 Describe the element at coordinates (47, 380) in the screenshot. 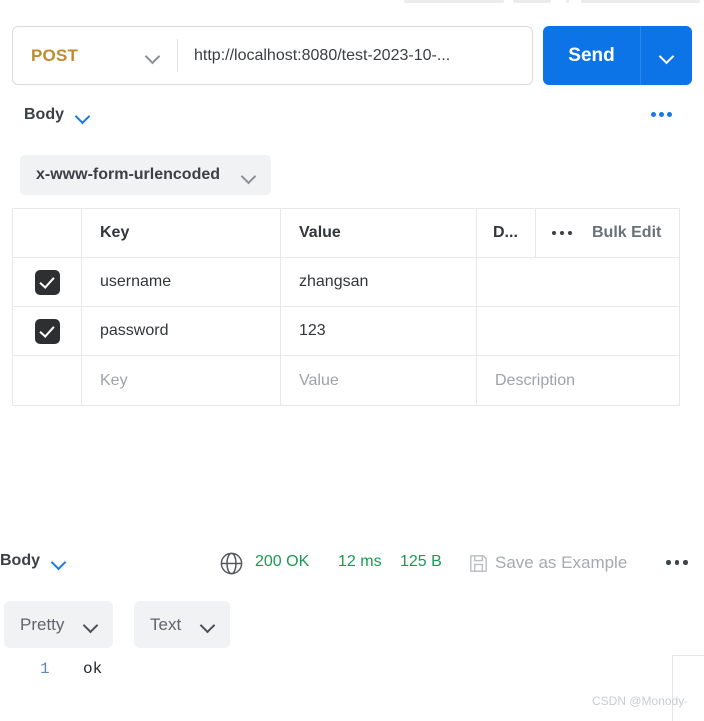

I see `new-row-checkbox-cell` at that location.